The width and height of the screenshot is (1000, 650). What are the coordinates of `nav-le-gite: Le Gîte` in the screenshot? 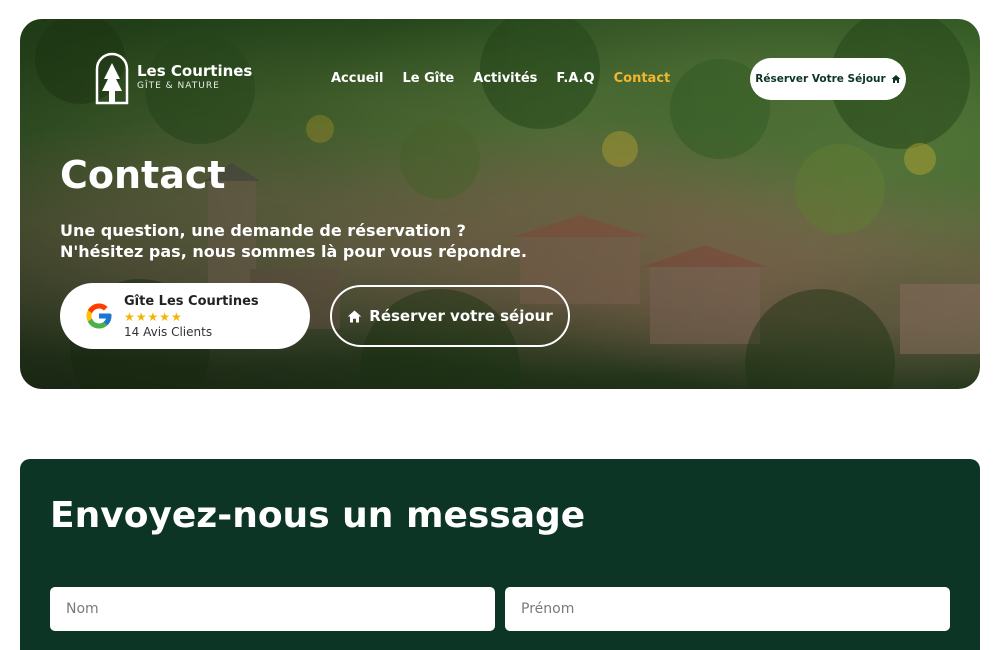 It's located at (428, 78).